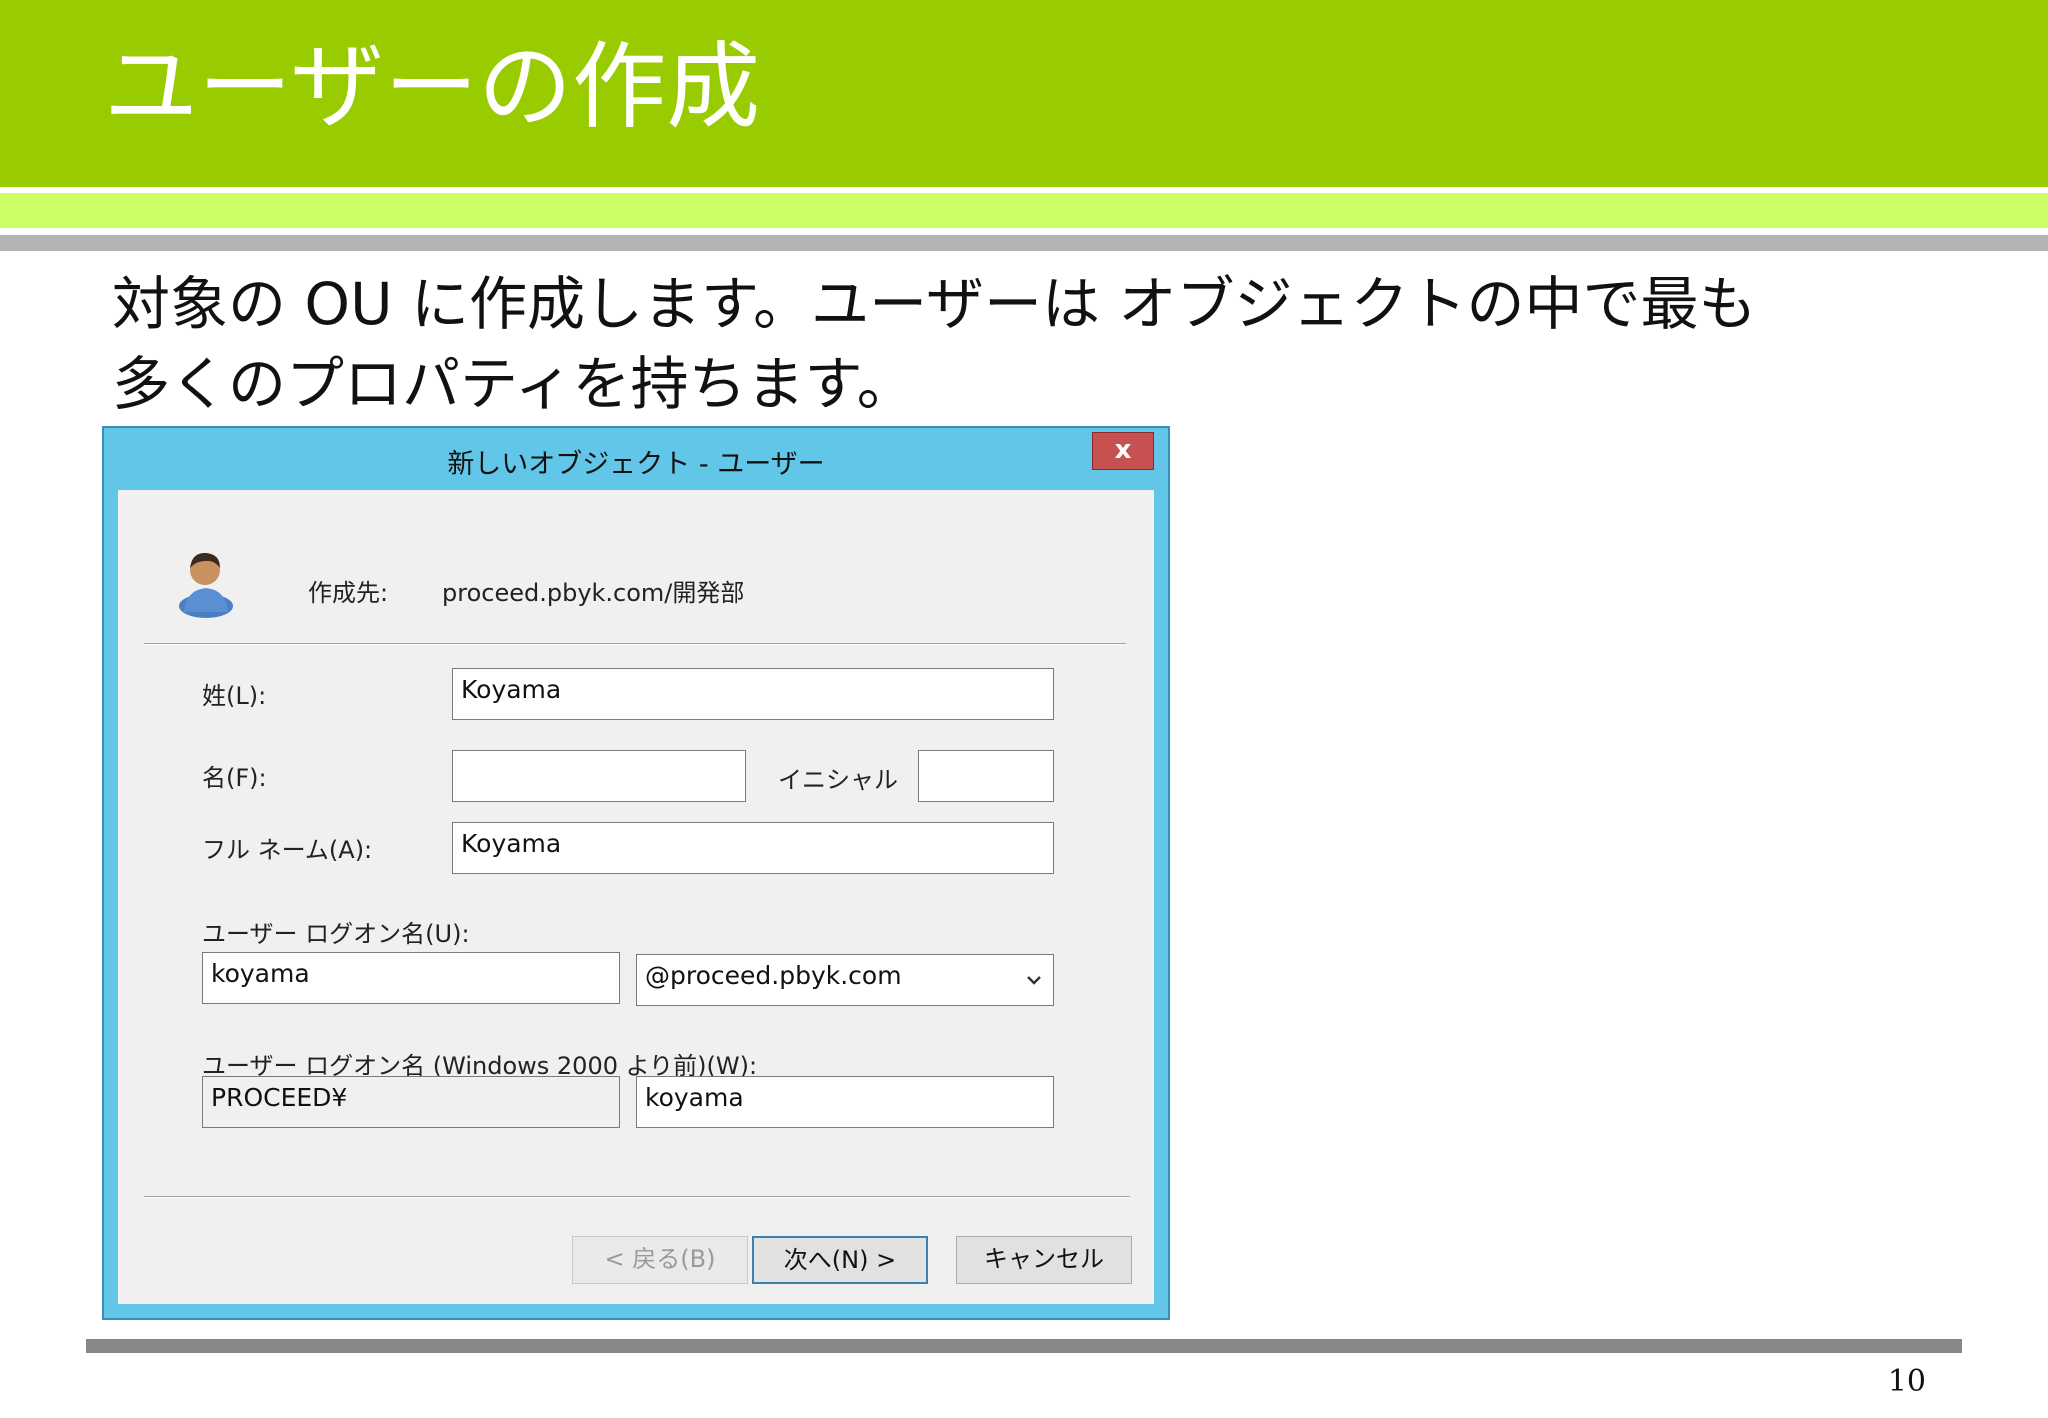  Describe the element at coordinates (840, 1260) in the screenshot. I see `next-button: 次へ(N) >` at that location.